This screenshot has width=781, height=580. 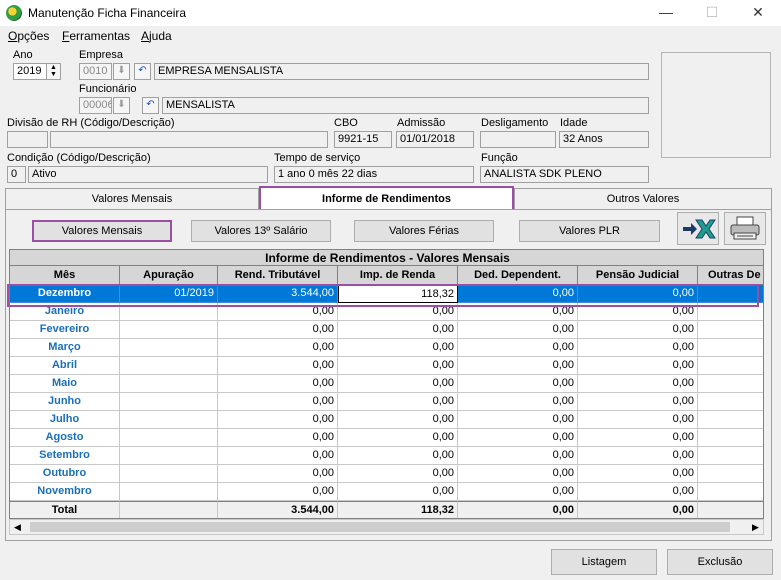 I want to click on print-button, so click(x=745, y=228).